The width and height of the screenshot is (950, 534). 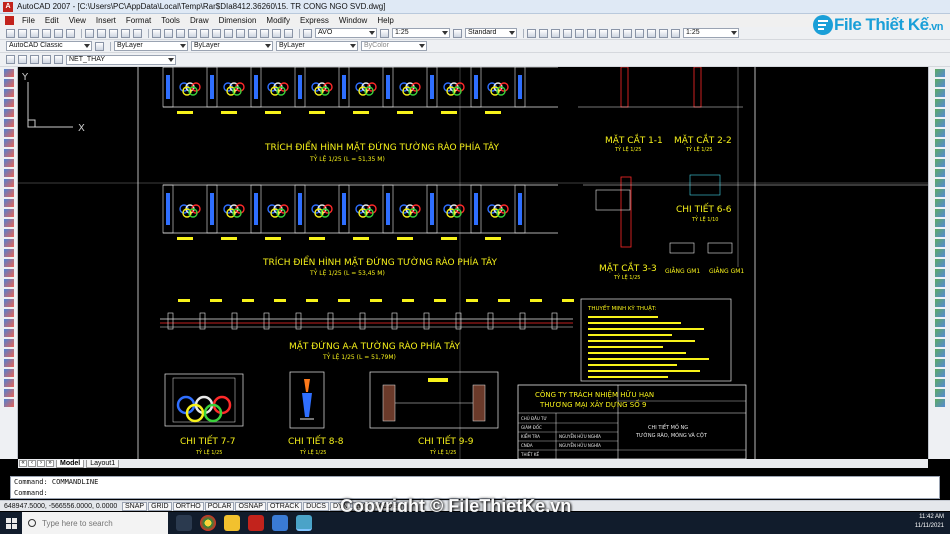 I want to click on quick-dim-icon, so click(x=627, y=33).